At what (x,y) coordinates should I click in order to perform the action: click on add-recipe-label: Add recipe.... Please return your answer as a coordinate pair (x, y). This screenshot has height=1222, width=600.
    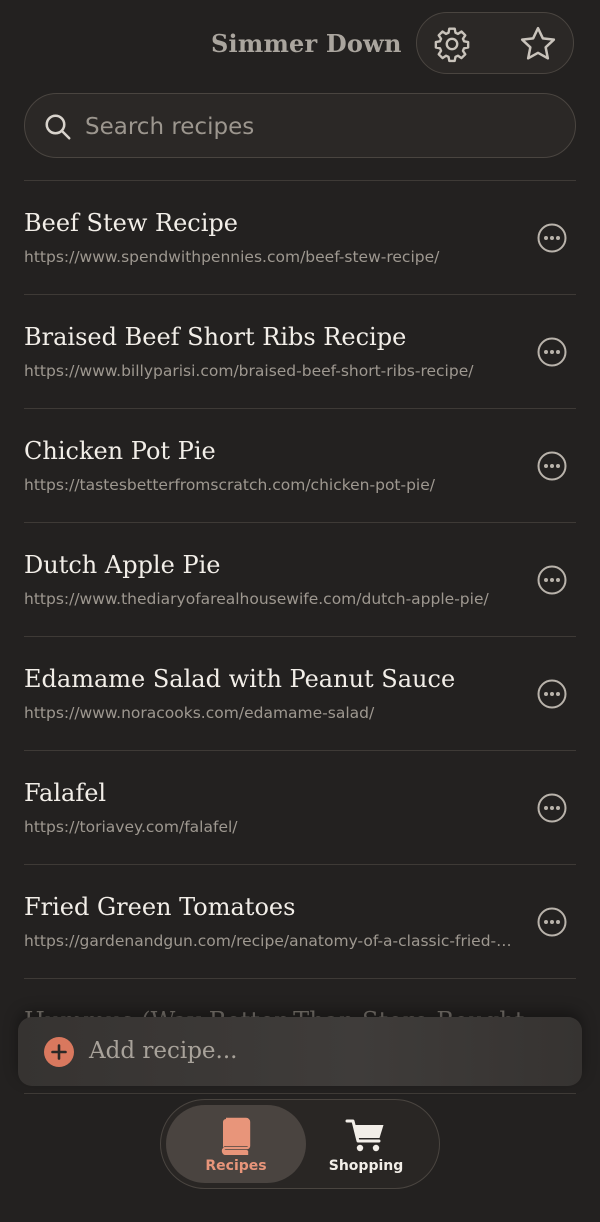
    Looking at the image, I should click on (163, 1051).